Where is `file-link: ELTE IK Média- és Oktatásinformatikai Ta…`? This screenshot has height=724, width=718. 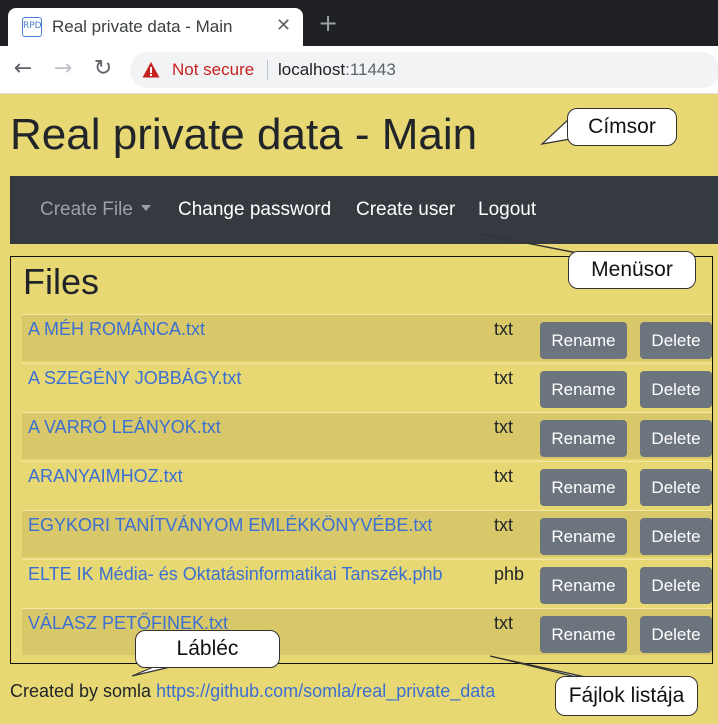
file-link: ELTE IK Média- és Oktatásinformatikai Ta… is located at coordinates (235, 574).